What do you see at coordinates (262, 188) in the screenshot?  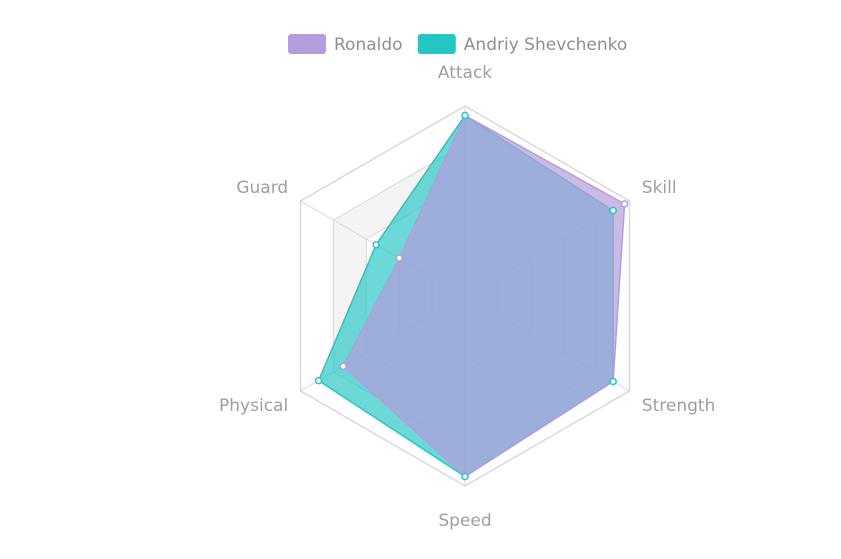 I see `axis-label-guard: Guard` at bounding box center [262, 188].